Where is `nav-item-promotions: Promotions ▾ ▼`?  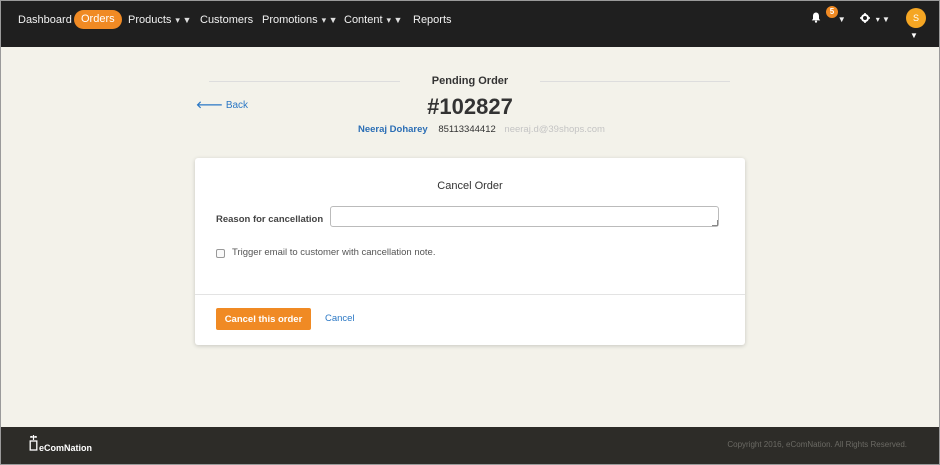
nav-item-promotions: Promotions ▾ ▼ is located at coordinates (300, 20).